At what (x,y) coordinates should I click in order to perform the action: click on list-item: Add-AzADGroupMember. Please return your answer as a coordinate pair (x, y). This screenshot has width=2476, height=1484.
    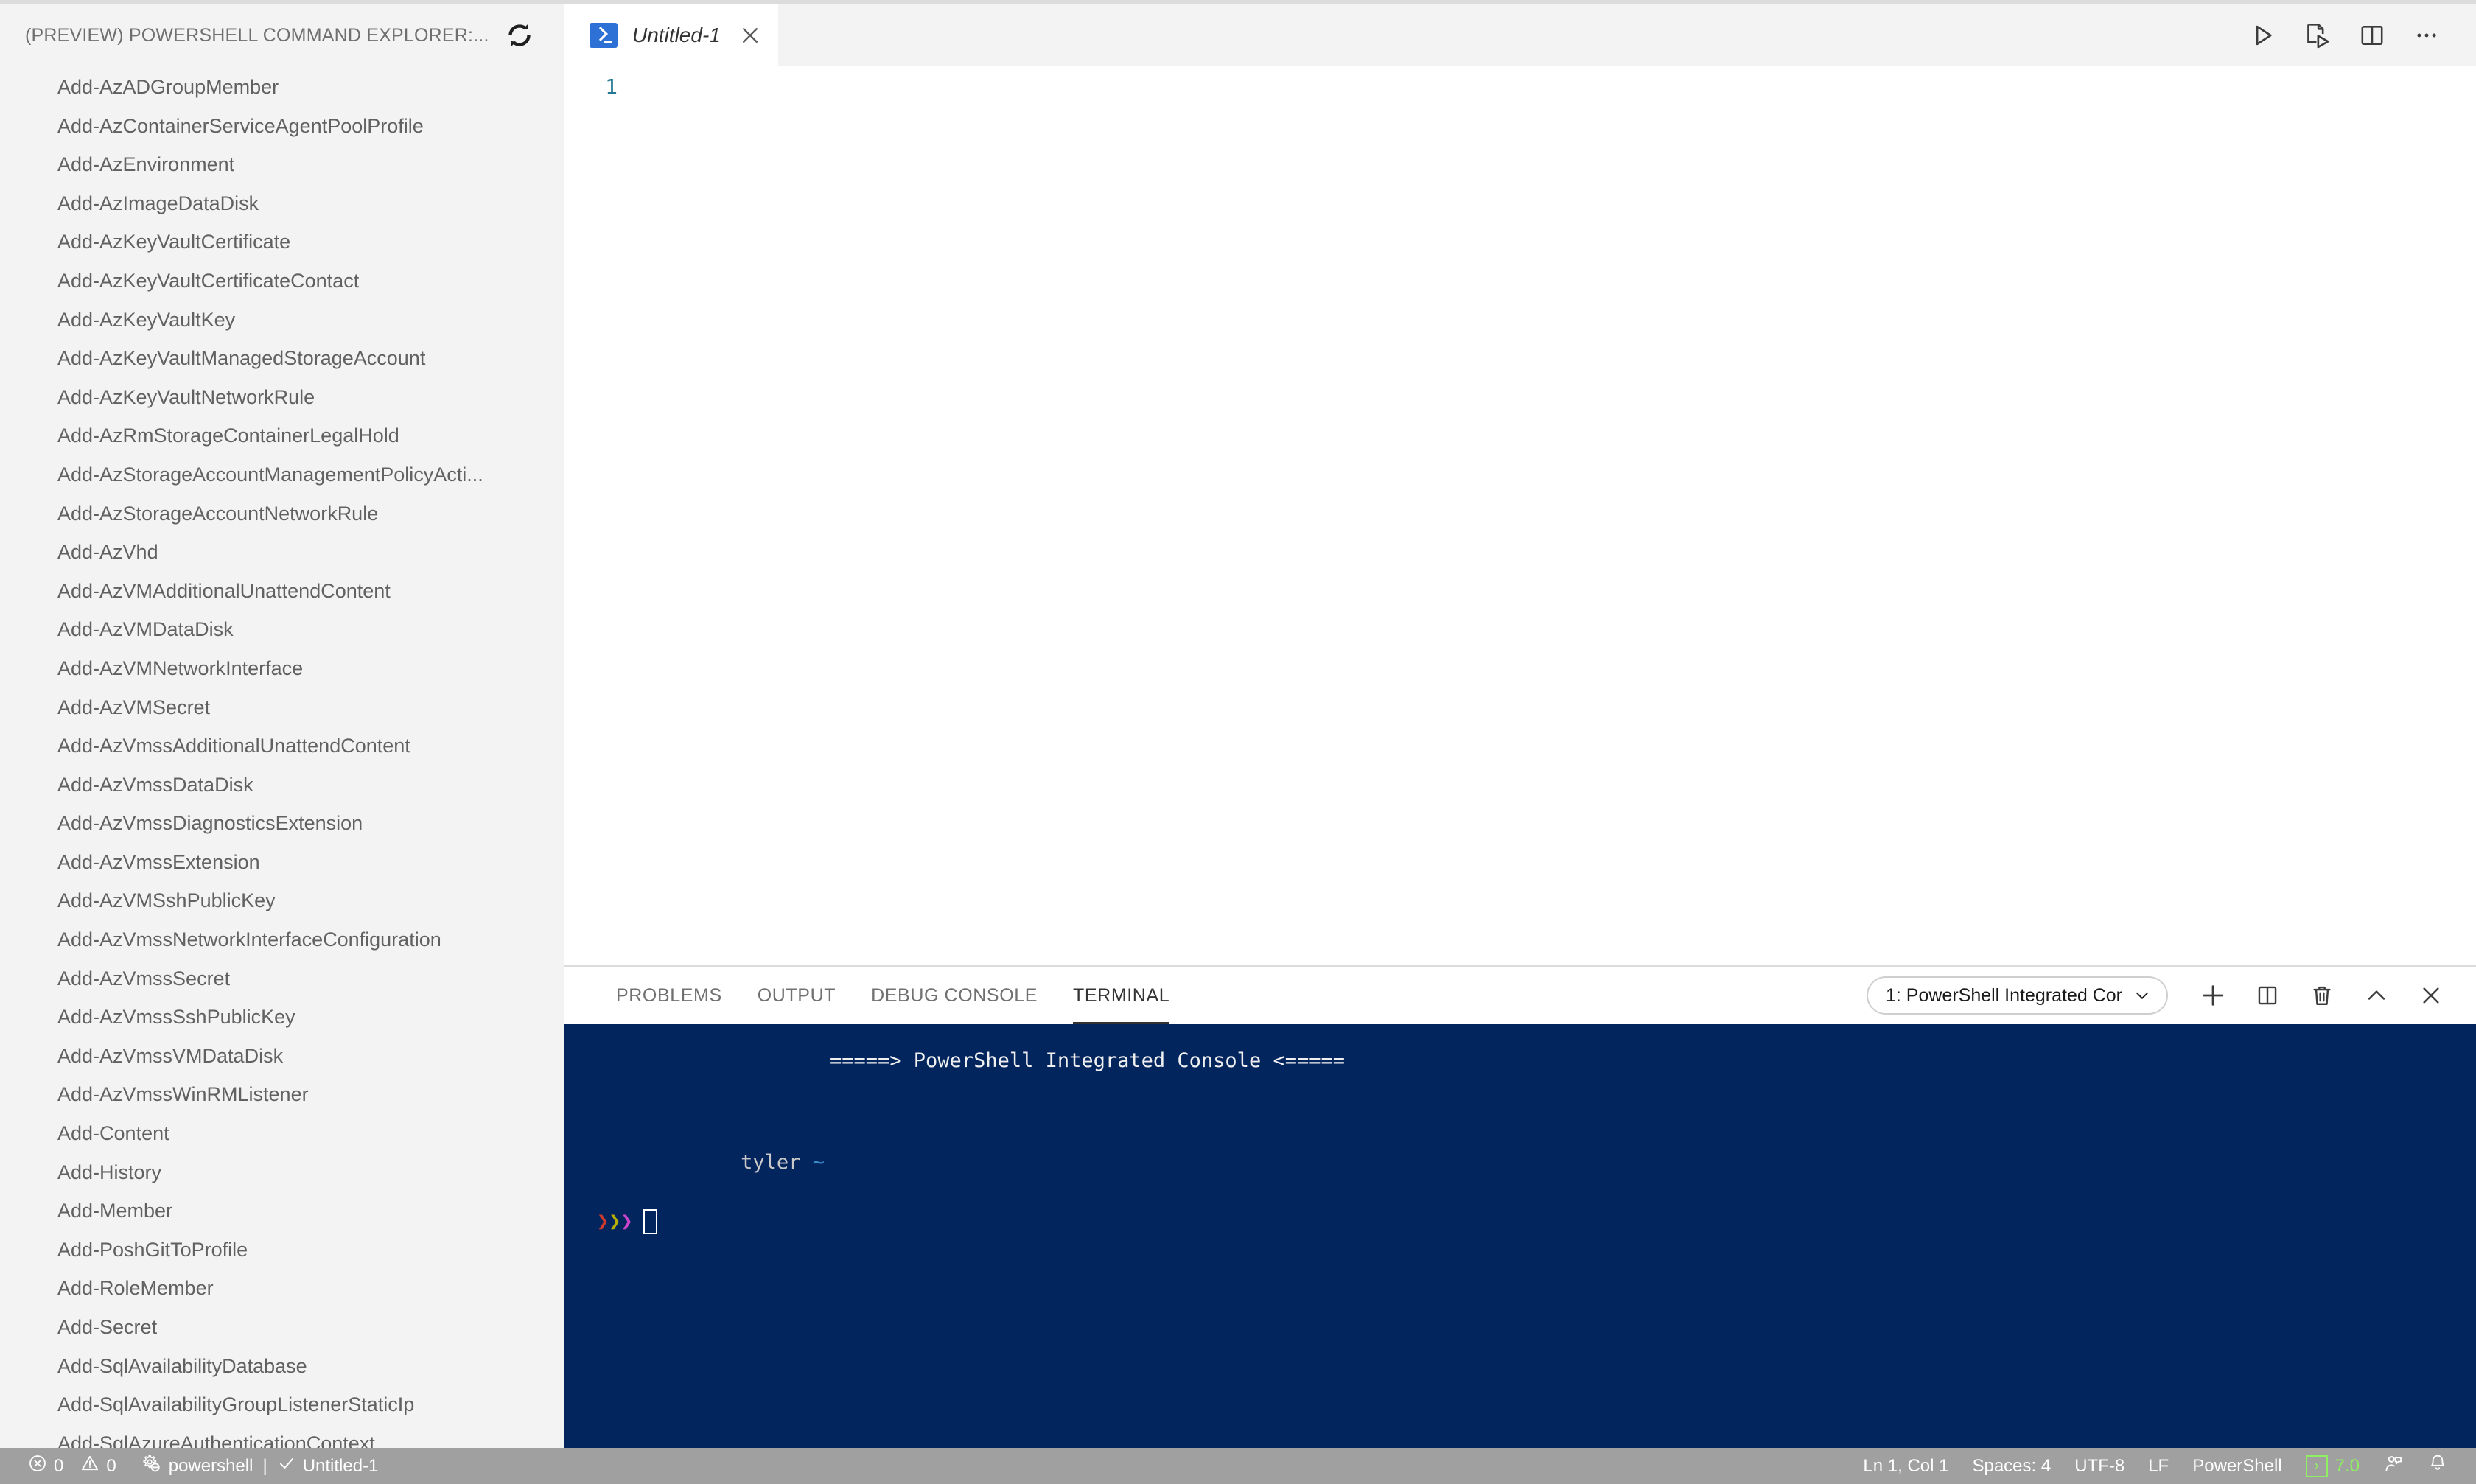
    Looking at the image, I should click on (282, 87).